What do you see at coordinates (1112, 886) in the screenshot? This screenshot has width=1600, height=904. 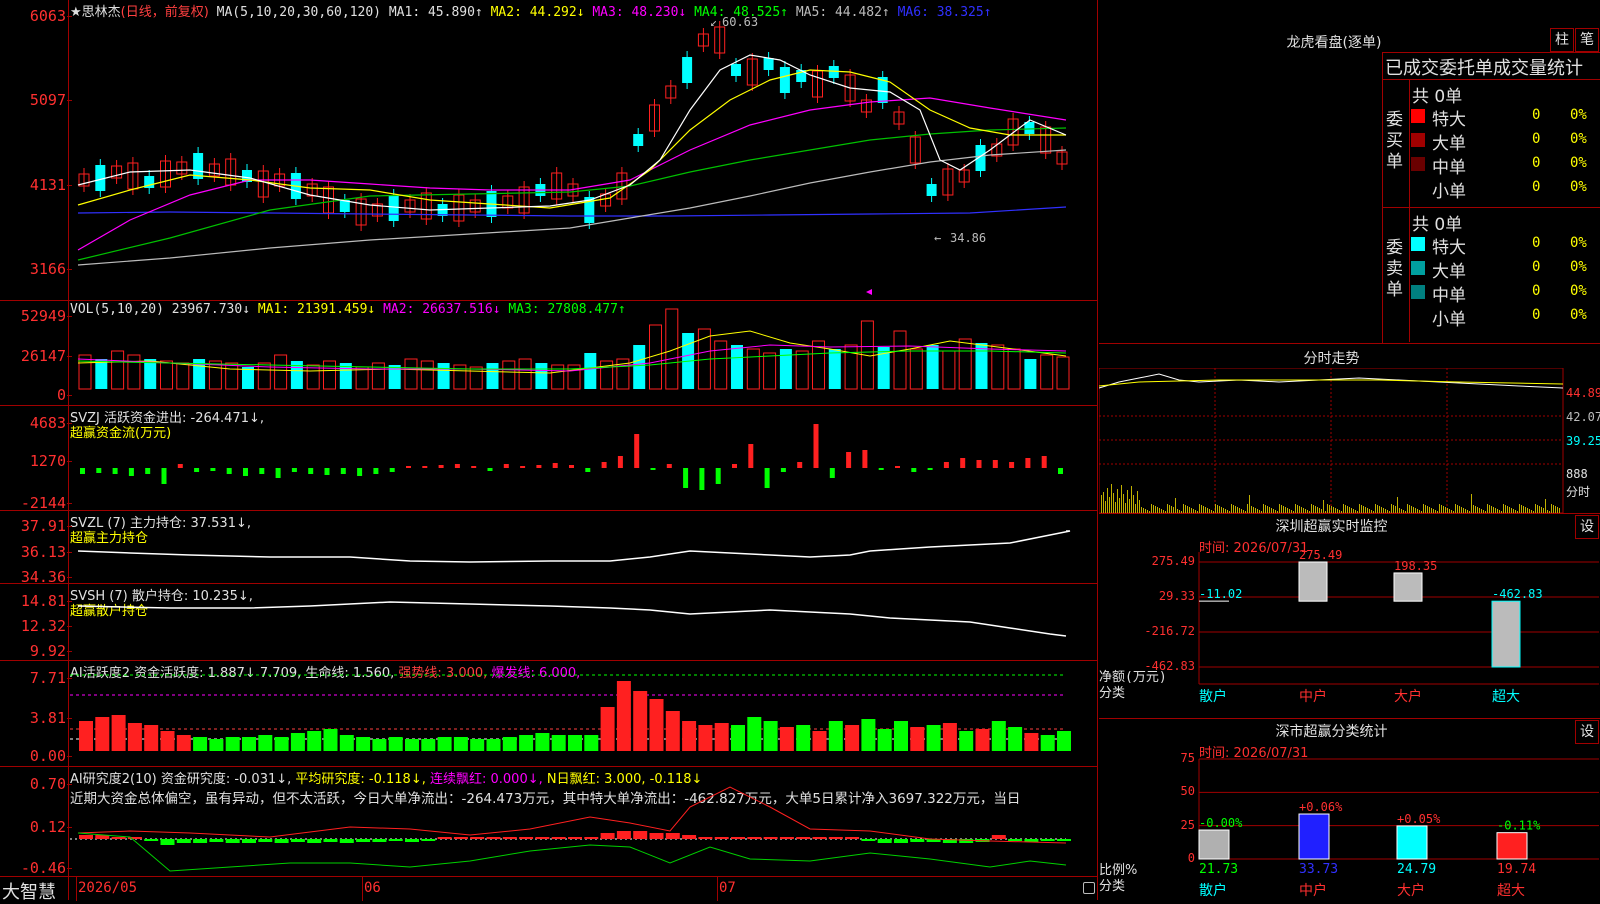 I see `classify-xlabel: 分类` at bounding box center [1112, 886].